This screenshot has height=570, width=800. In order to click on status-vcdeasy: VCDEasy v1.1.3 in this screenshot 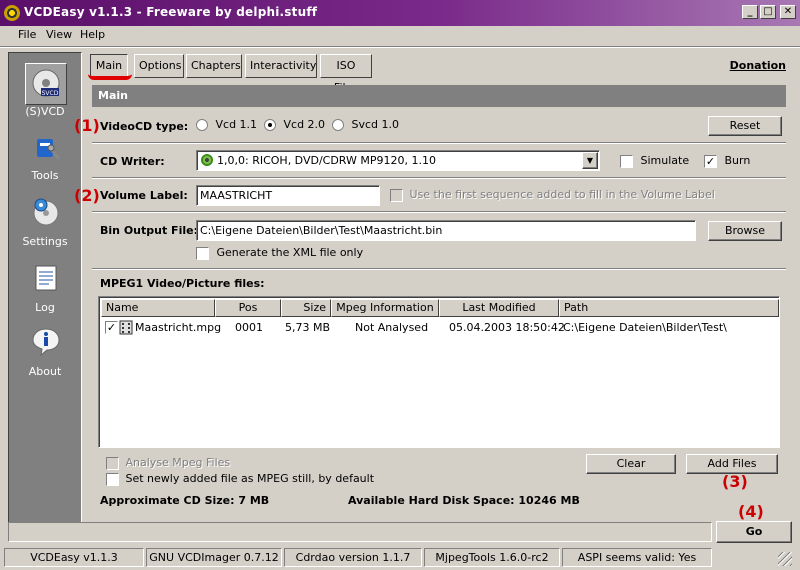, I will do `click(74, 557)`.